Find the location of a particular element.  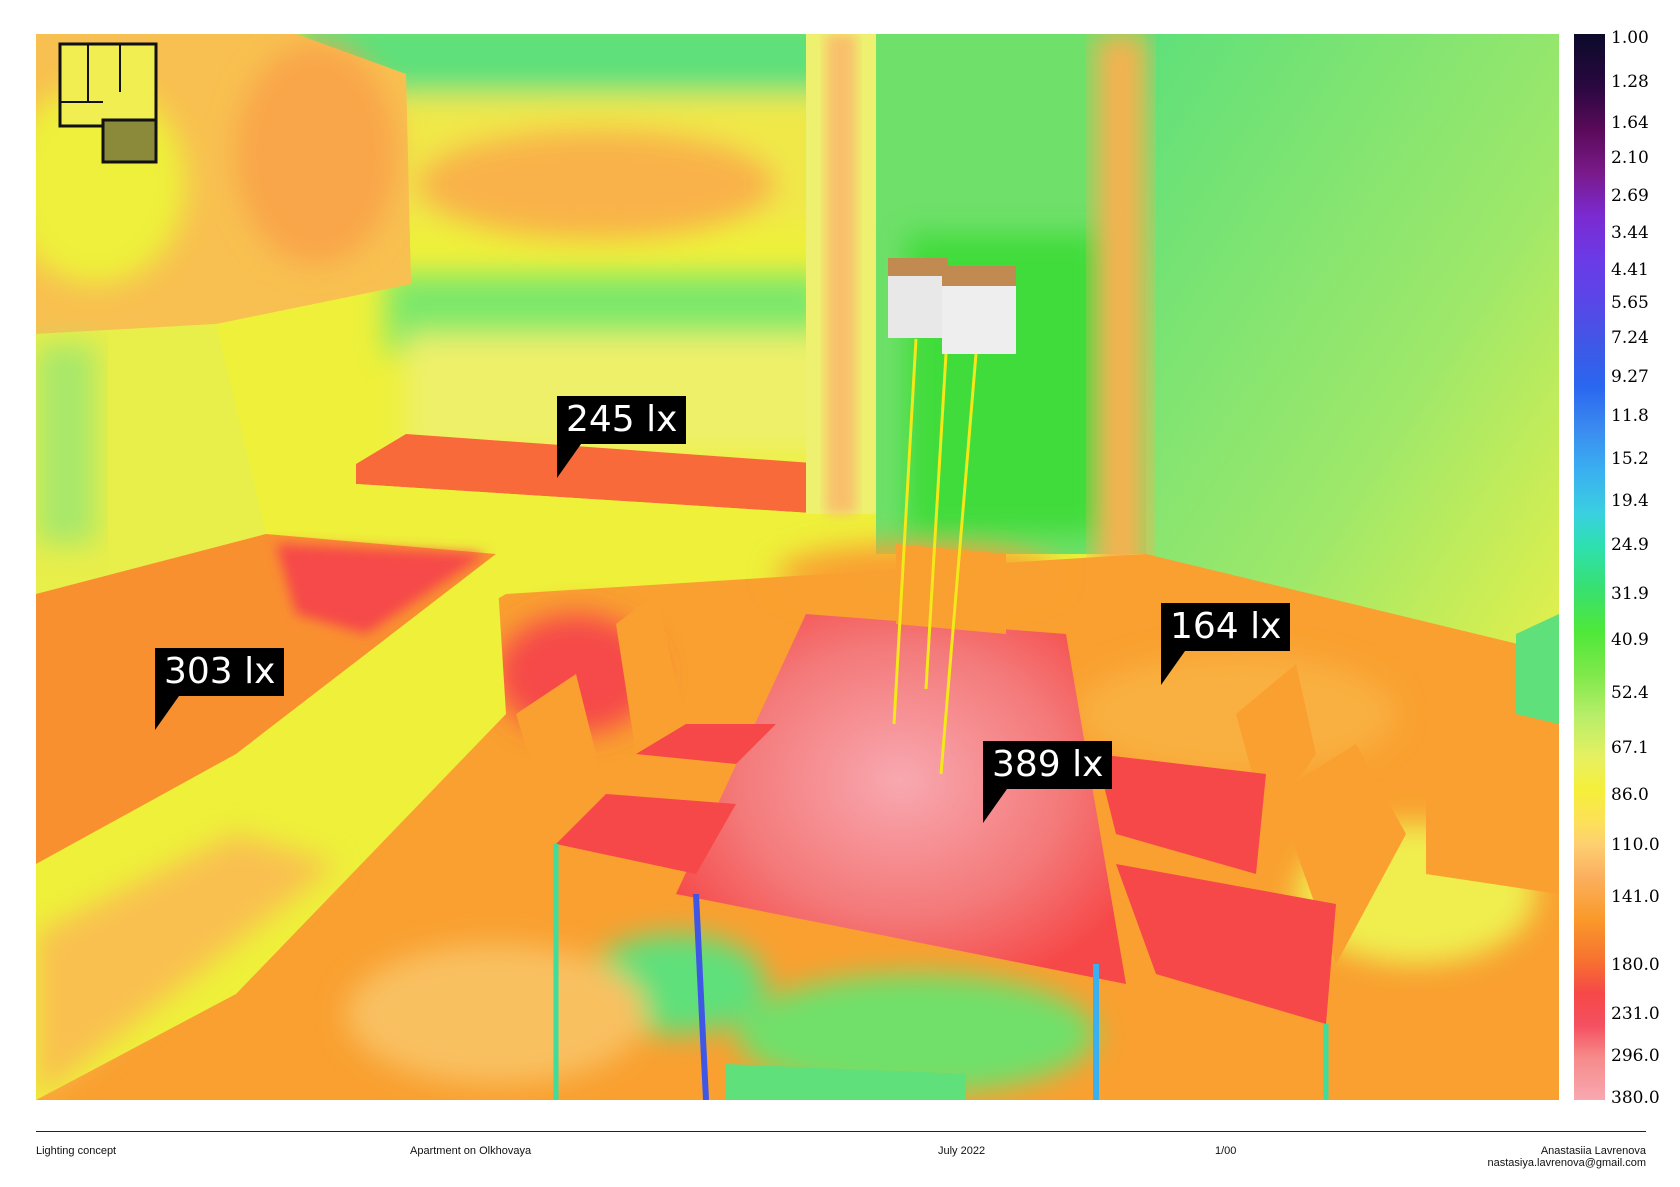

scale-tick-label: 296.0 is located at coordinates (1635, 1056).